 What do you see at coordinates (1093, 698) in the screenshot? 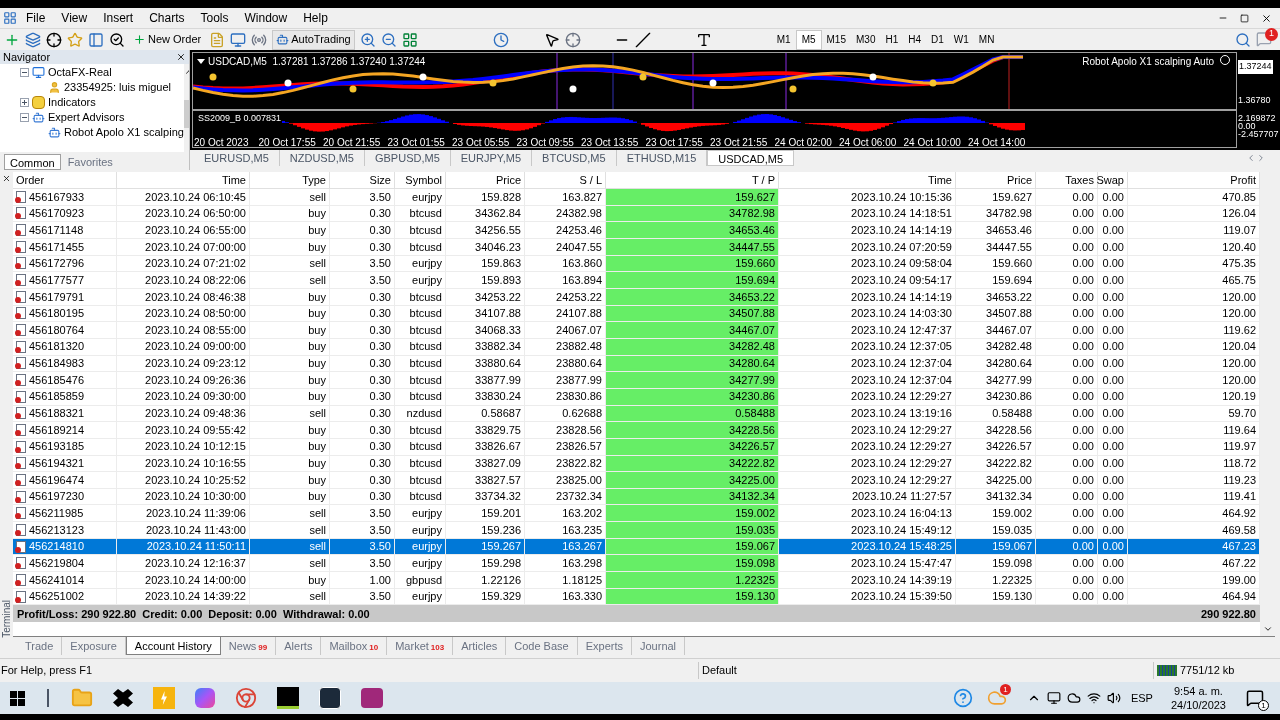
I see `network-icon` at bounding box center [1093, 698].